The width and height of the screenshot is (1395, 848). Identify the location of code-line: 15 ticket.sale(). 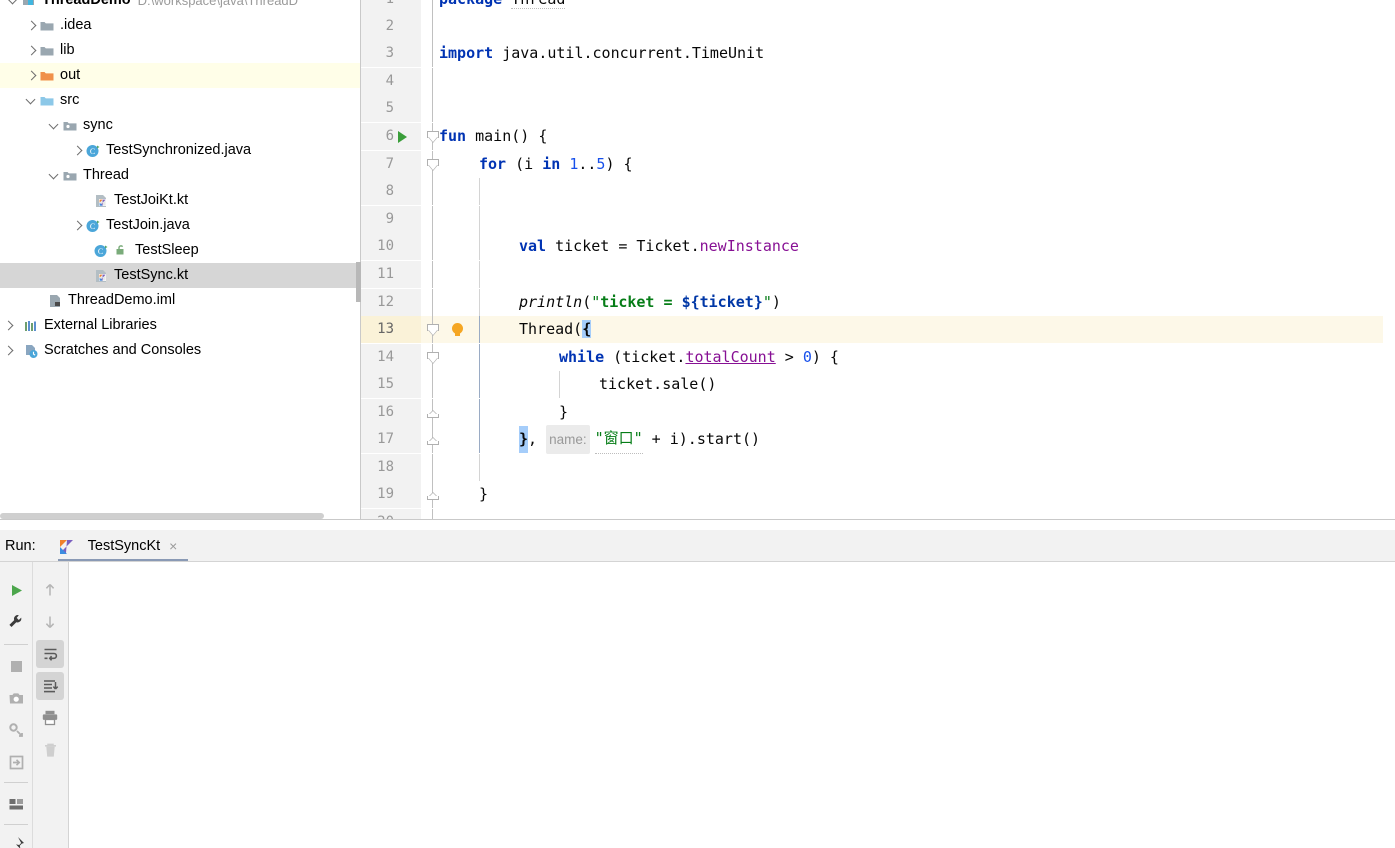
(878, 385).